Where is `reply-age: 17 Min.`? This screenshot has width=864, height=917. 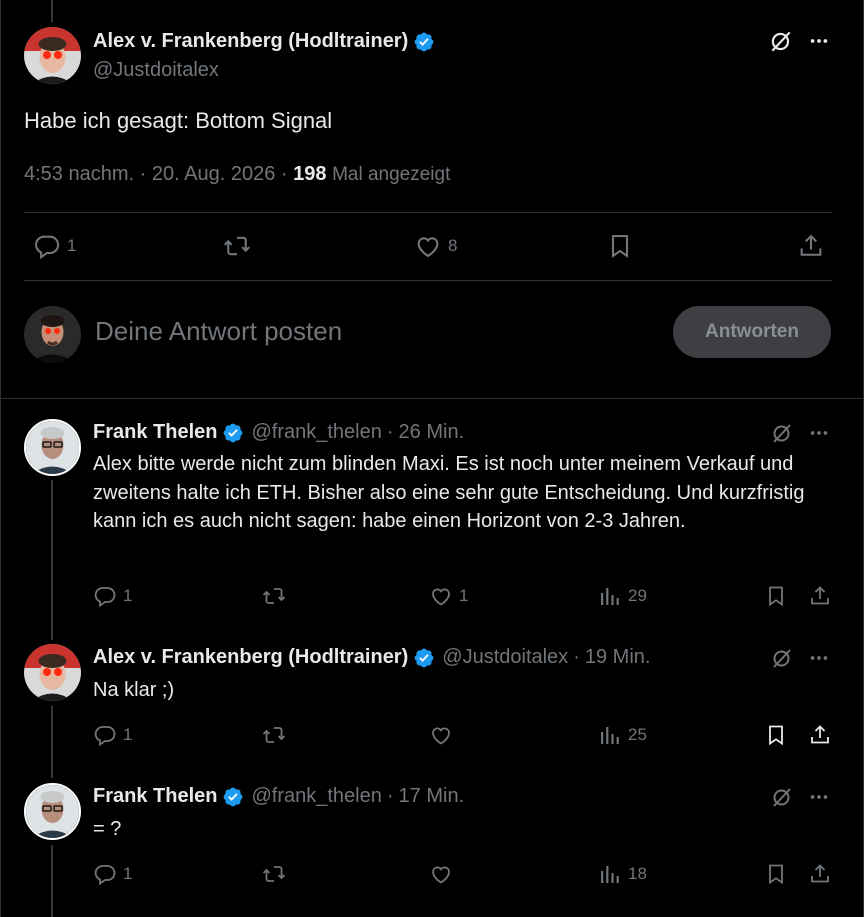 reply-age: 17 Min. is located at coordinates (432, 796).